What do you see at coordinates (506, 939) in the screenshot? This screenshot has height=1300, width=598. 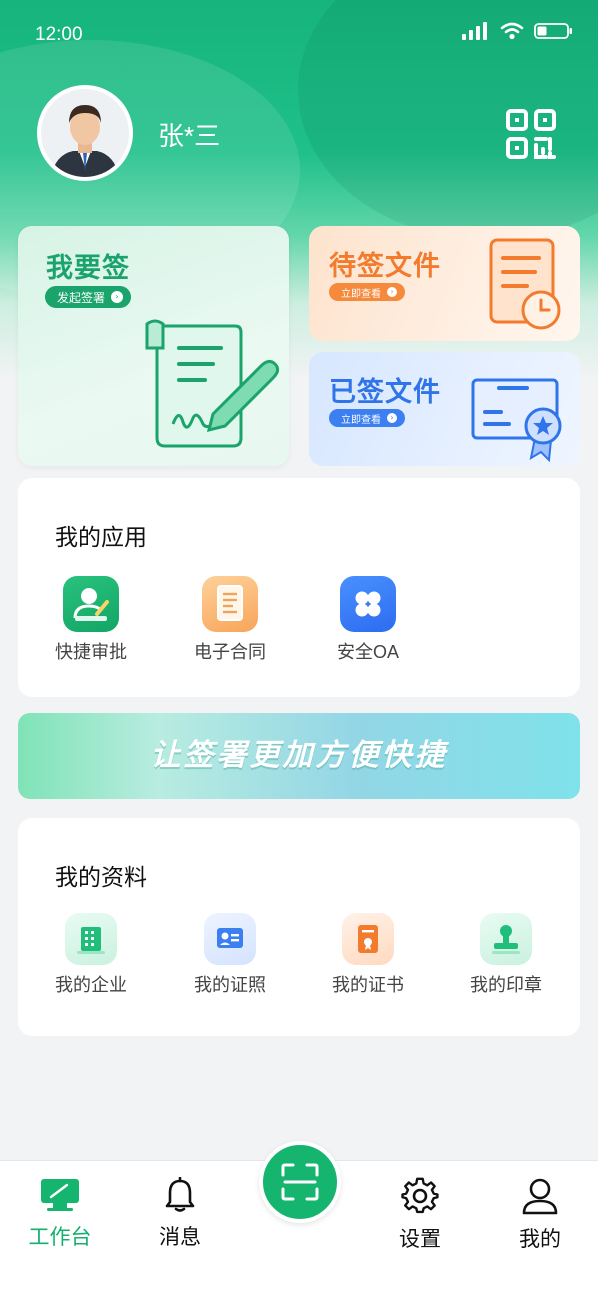 I see `seal-icon` at bounding box center [506, 939].